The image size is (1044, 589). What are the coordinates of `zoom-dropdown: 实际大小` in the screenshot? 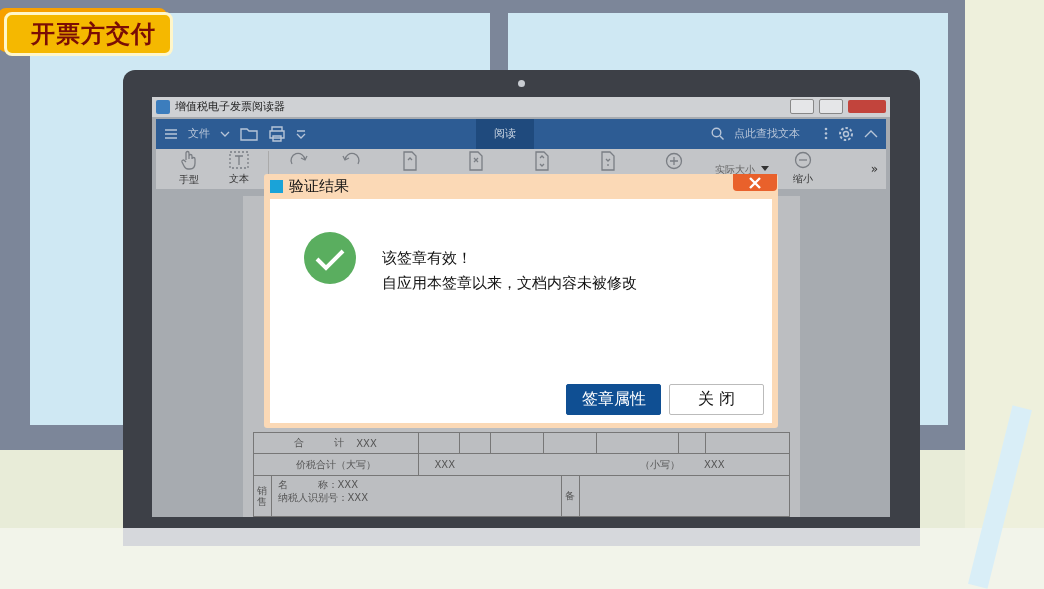 It's located at (742, 168).